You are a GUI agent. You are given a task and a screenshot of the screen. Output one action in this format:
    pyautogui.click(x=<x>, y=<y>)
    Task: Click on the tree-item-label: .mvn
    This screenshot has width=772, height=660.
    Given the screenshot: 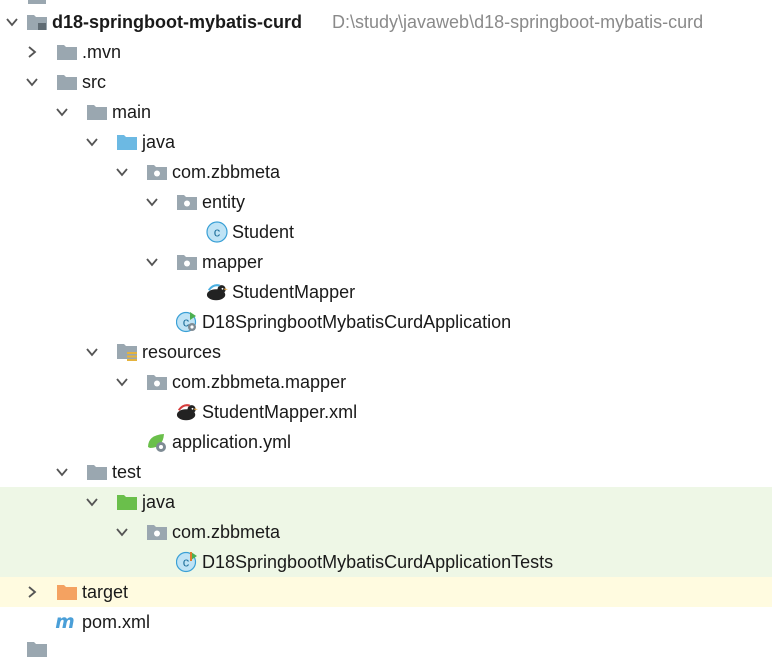 What is the action you would take?
    pyautogui.click(x=102, y=52)
    